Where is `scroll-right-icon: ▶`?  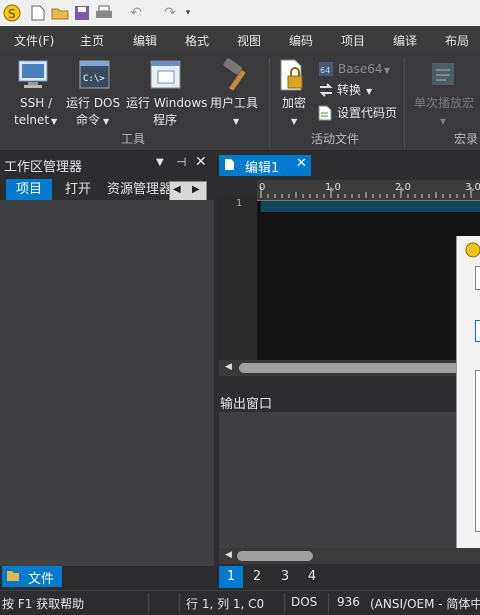
scroll-right-icon: ▶ is located at coordinates (196, 189).